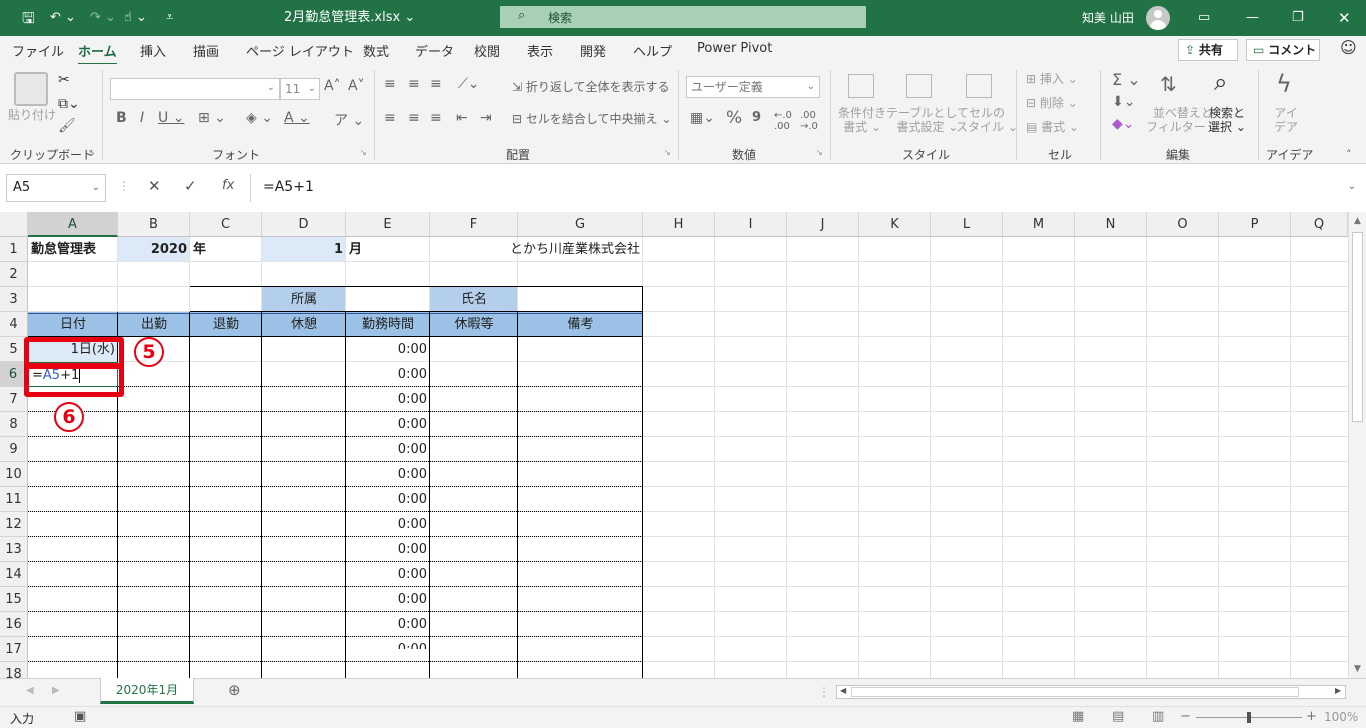 The image size is (1366, 728). What do you see at coordinates (436, 84) in the screenshot?
I see `align-bottom-icon: ≡` at bounding box center [436, 84].